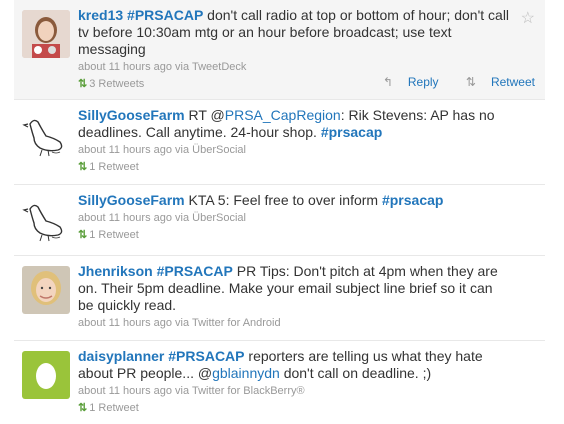 Image resolution: width=564 pixels, height=424 pixels. What do you see at coordinates (204, 115) in the screenshot?
I see `retweet-prefix: RT @` at bounding box center [204, 115].